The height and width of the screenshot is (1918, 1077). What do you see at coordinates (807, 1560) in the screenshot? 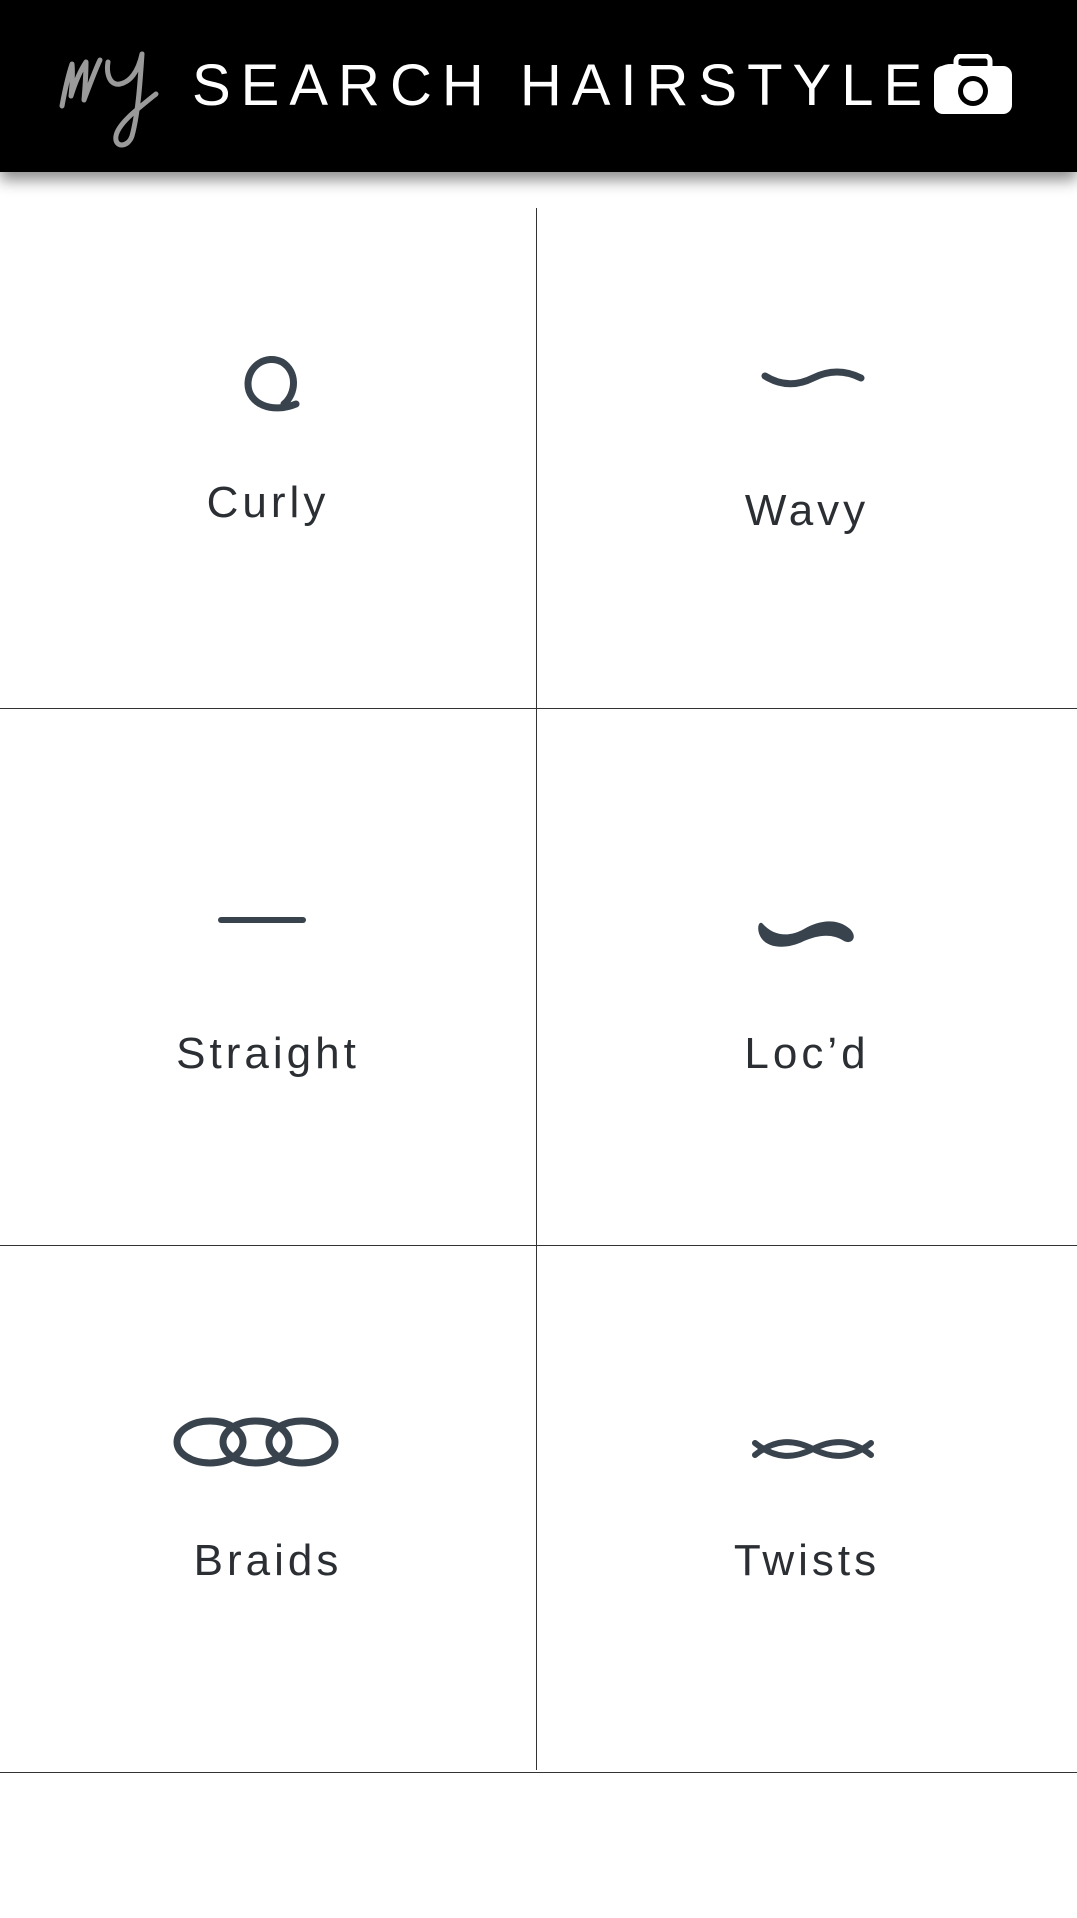
I see `category-label: Twists` at bounding box center [807, 1560].